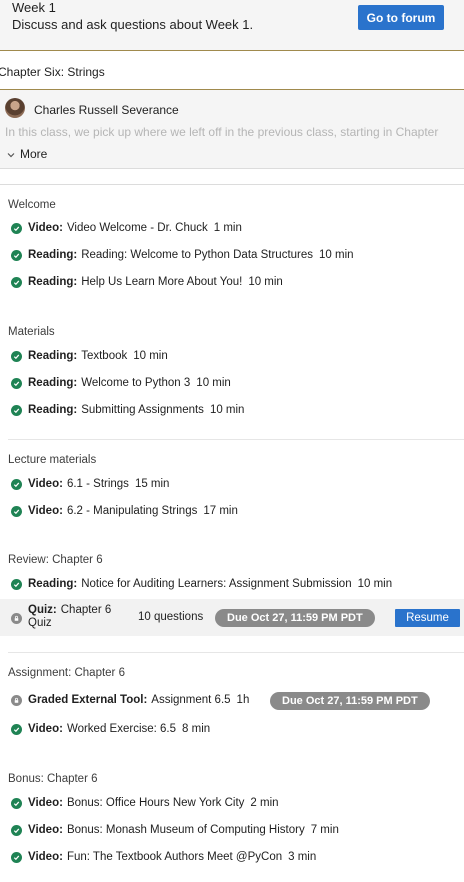  I want to click on more-label: More, so click(34, 154).